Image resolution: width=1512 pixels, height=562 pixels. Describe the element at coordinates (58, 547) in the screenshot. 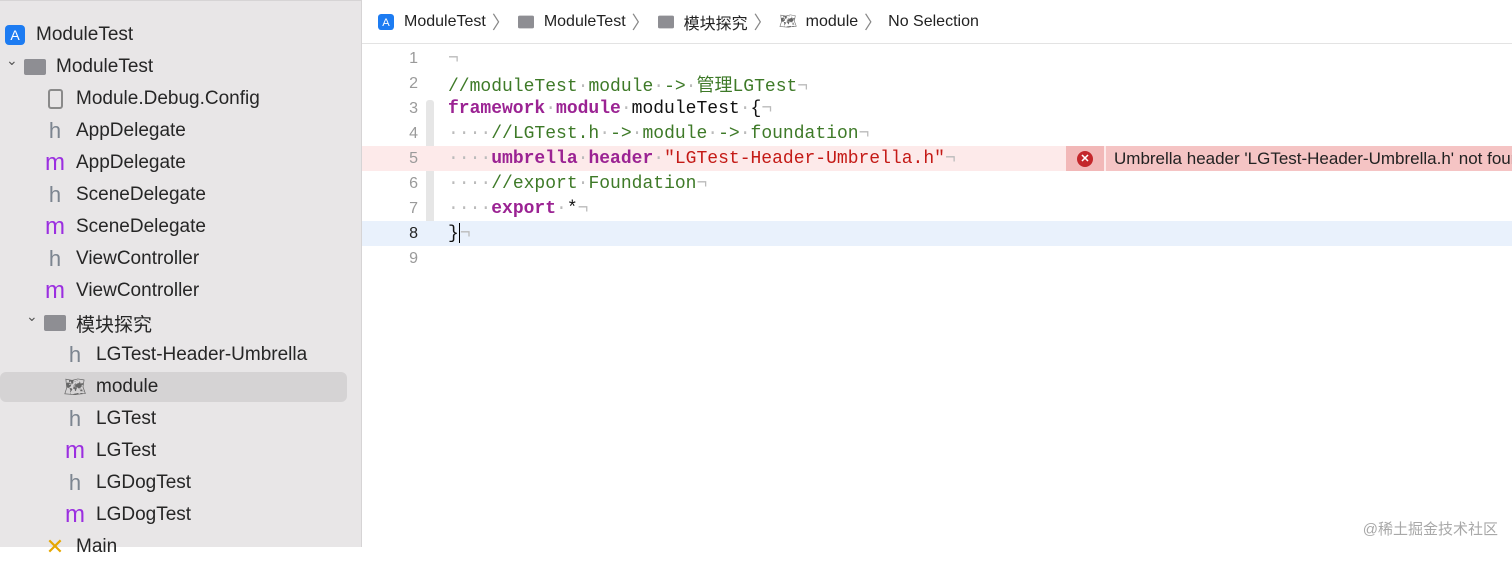

I see `navigator-item: ✕ Main` at that location.